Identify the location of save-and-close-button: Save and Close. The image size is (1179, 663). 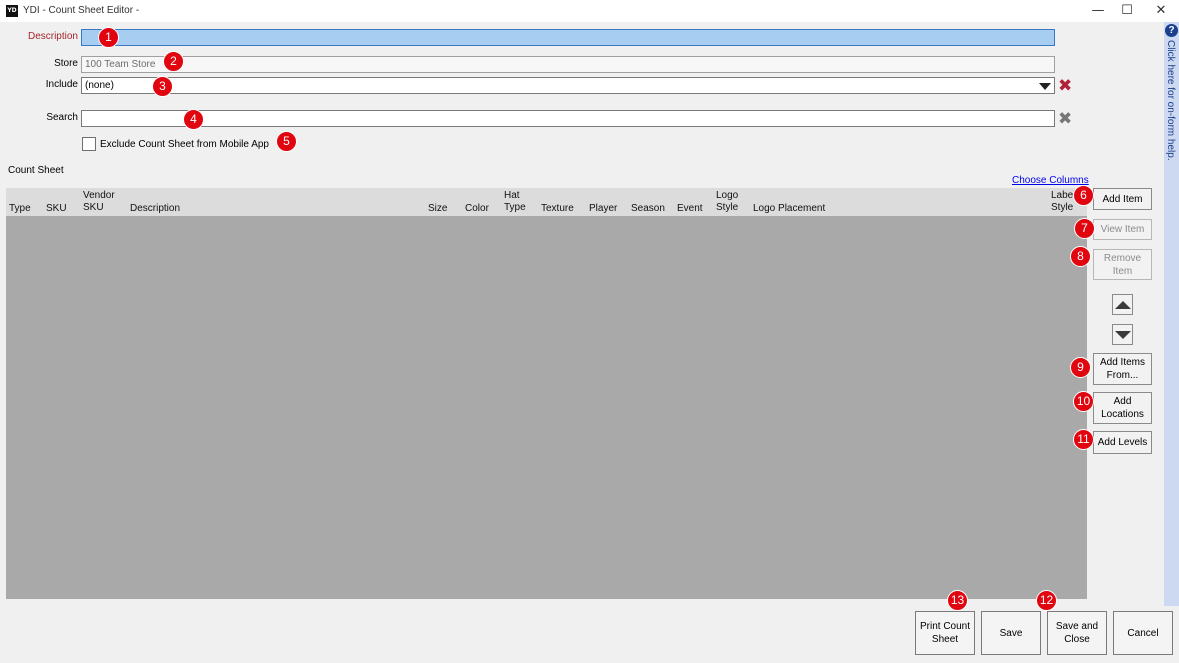
(1077, 633).